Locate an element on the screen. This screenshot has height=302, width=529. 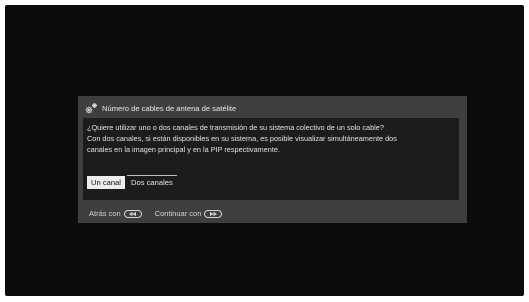
continue-hint: Continuar con is located at coordinates (189, 213).